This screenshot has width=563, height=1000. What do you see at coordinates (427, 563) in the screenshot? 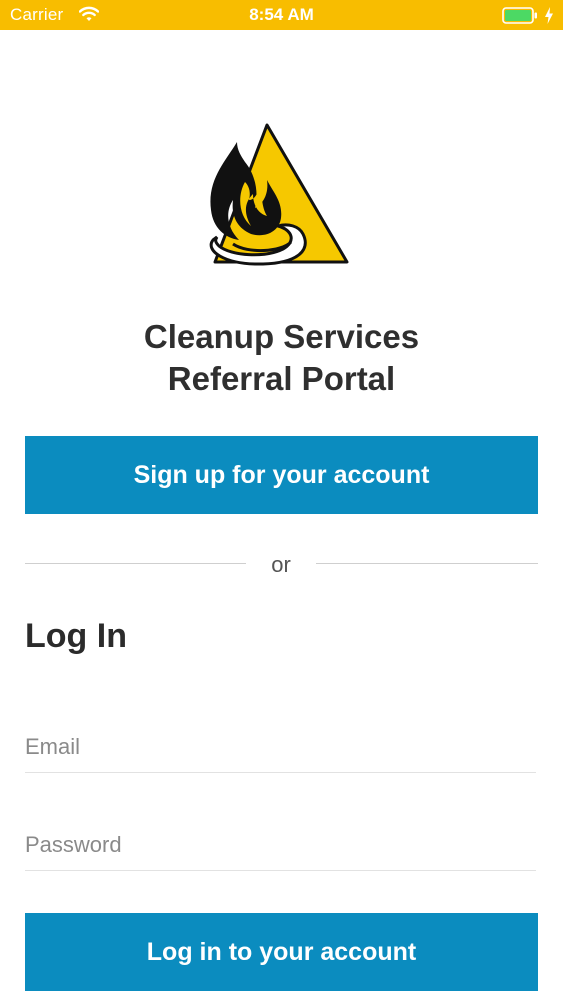
I see `divider-line-right` at bounding box center [427, 563].